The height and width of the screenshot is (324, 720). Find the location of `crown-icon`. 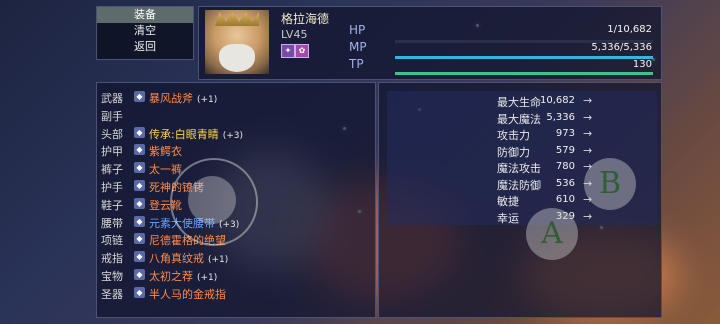

crown-icon is located at coordinates (237, 19).